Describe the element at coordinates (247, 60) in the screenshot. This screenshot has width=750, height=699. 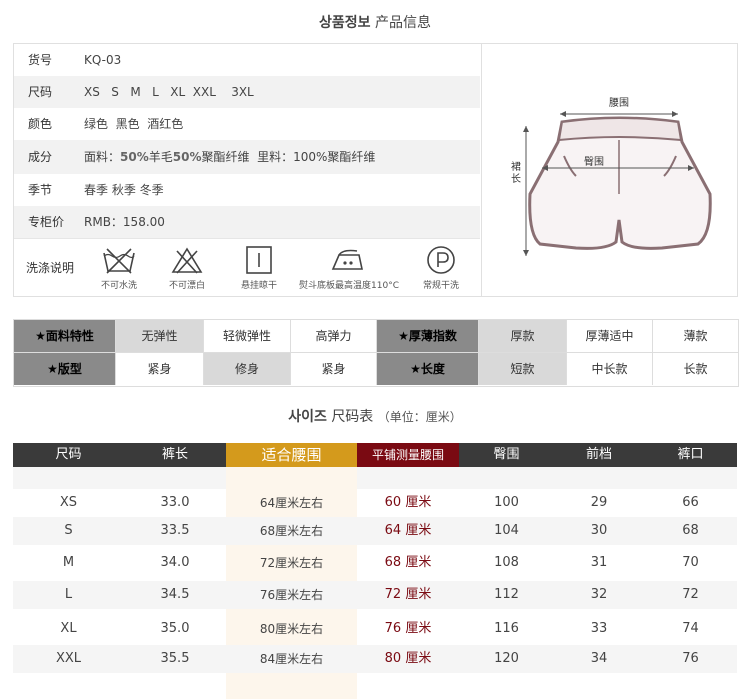
I see `info-row-sku: 货号 KQ-03` at that location.